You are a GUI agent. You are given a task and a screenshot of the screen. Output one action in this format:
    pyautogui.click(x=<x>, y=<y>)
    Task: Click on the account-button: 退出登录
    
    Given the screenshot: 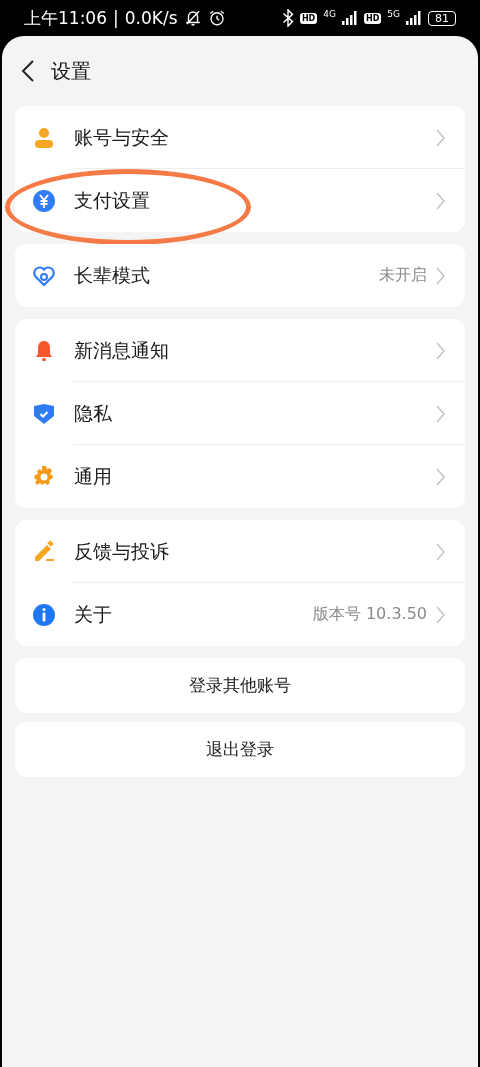 What is the action you would take?
    pyautogui.click(x=240, y=749)
    